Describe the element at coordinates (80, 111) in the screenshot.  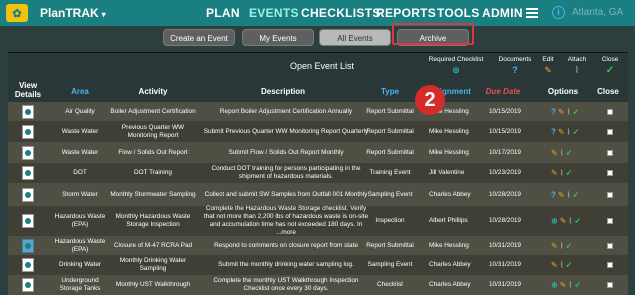
I see `cell-area: Air Quality` at that location.